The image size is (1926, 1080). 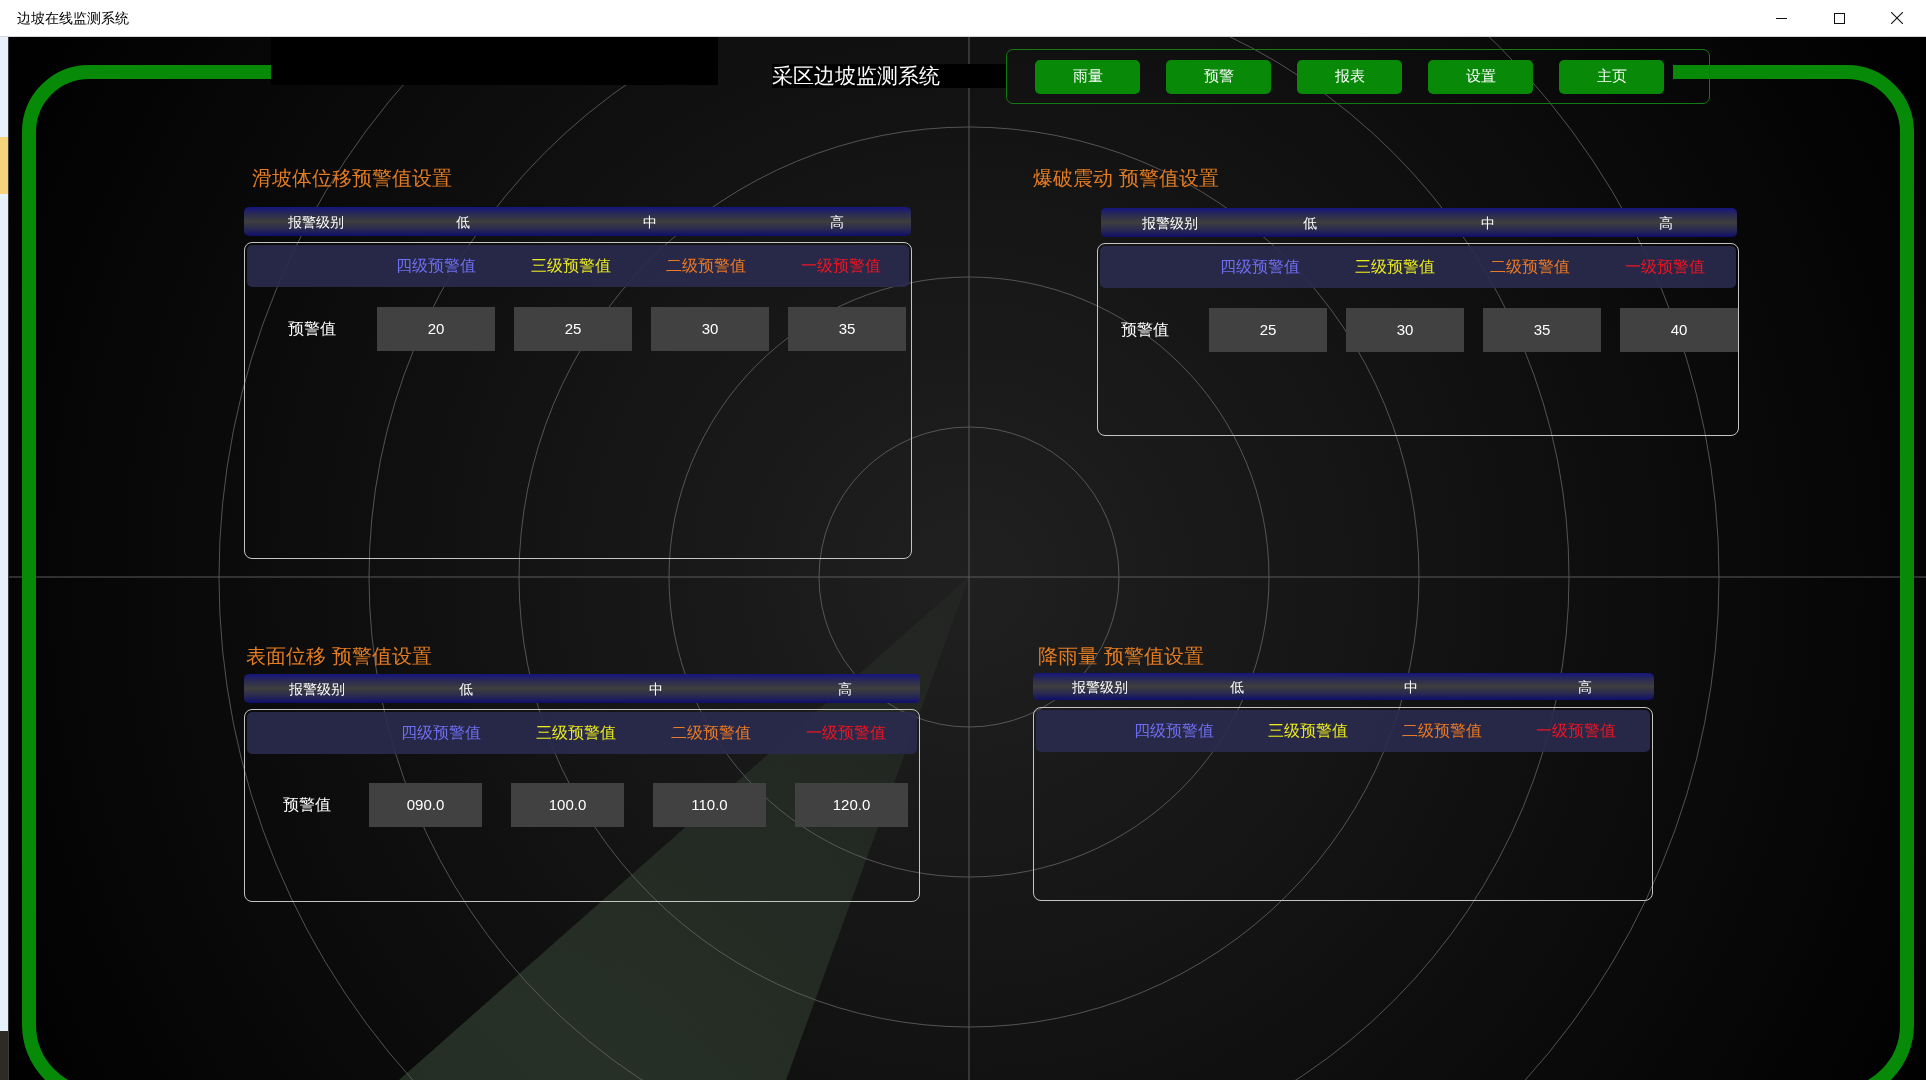 What do you see at coordinates (4, 165) in the screenshot?
I see `highlight-block` at bounding box center [4, 165].